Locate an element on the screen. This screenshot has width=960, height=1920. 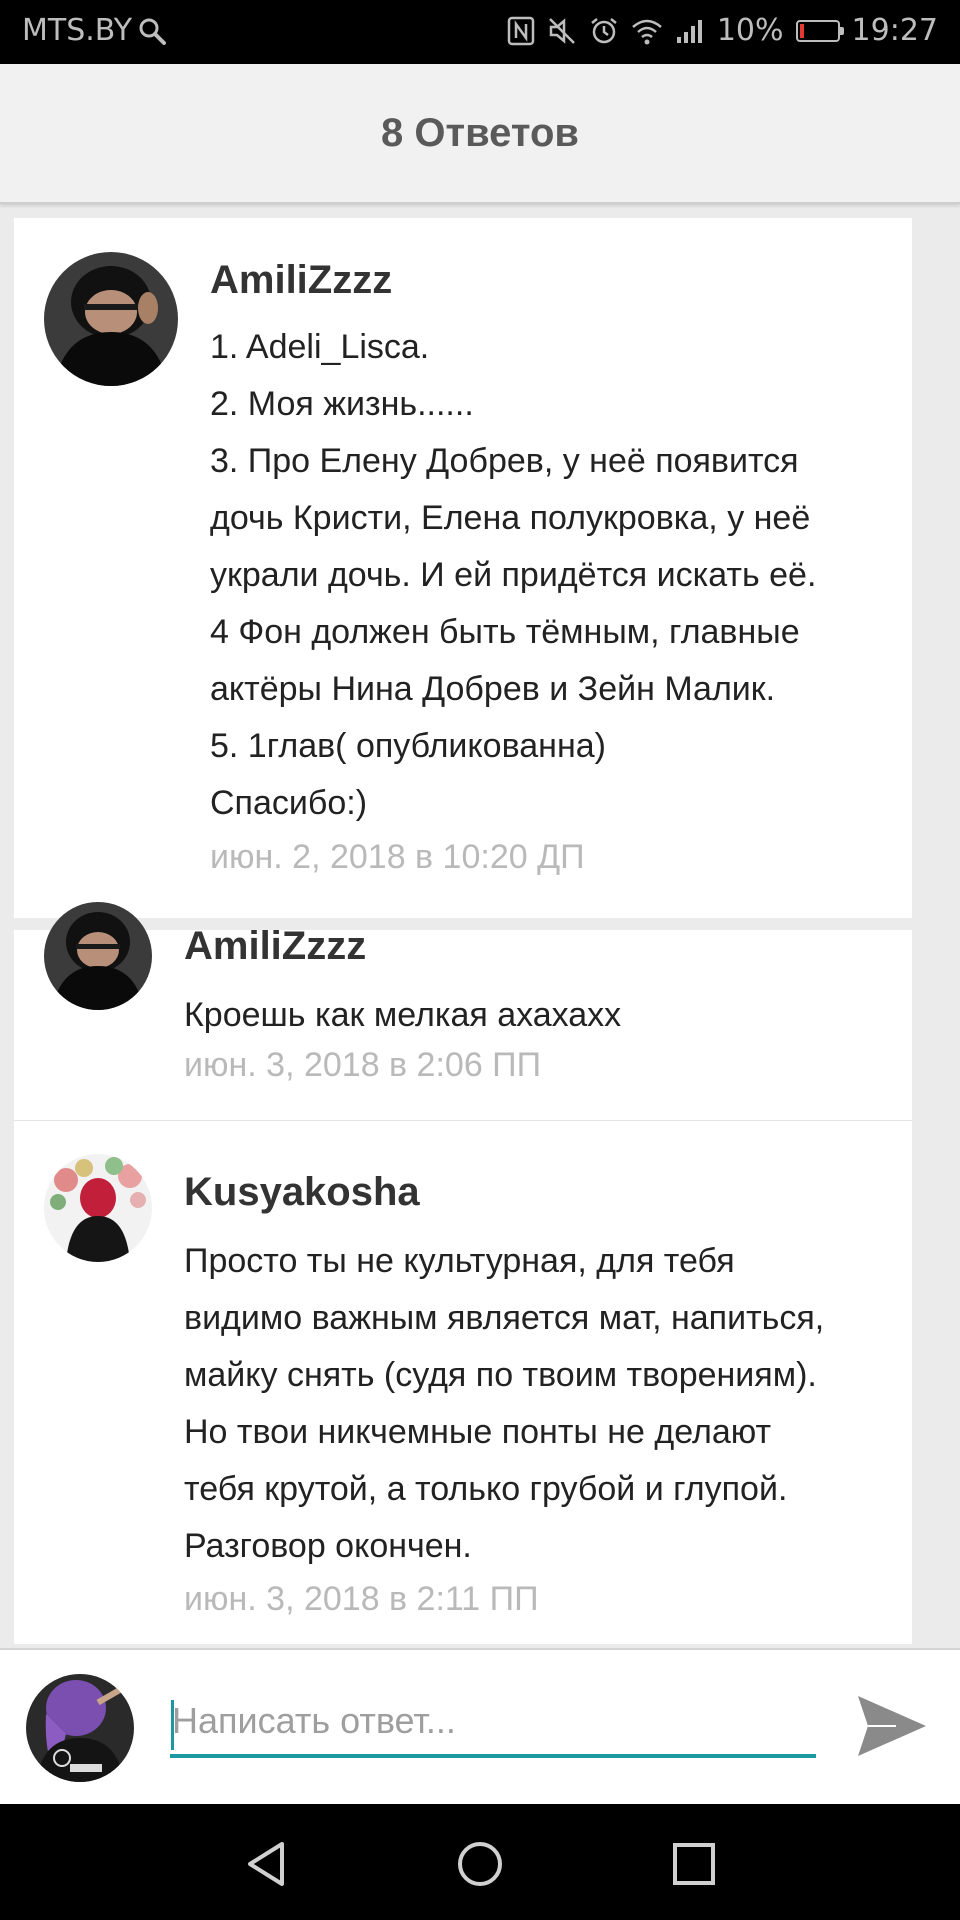
mute-icon is located at coordinates (562, 31).